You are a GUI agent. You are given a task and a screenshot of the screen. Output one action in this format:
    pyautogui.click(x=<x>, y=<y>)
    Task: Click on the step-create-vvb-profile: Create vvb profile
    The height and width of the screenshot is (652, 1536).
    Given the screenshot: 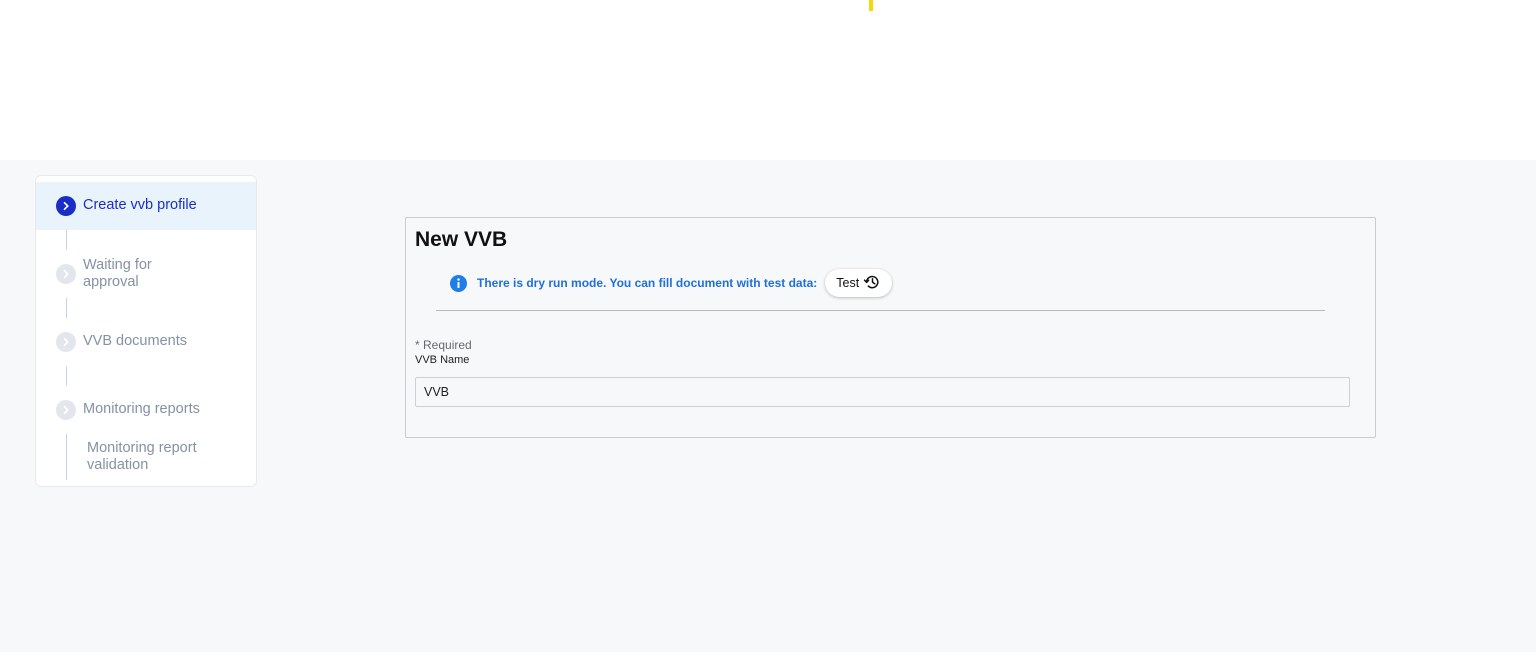 What is the action you would take?
    pyautogui.click(x=146, y=206)
    